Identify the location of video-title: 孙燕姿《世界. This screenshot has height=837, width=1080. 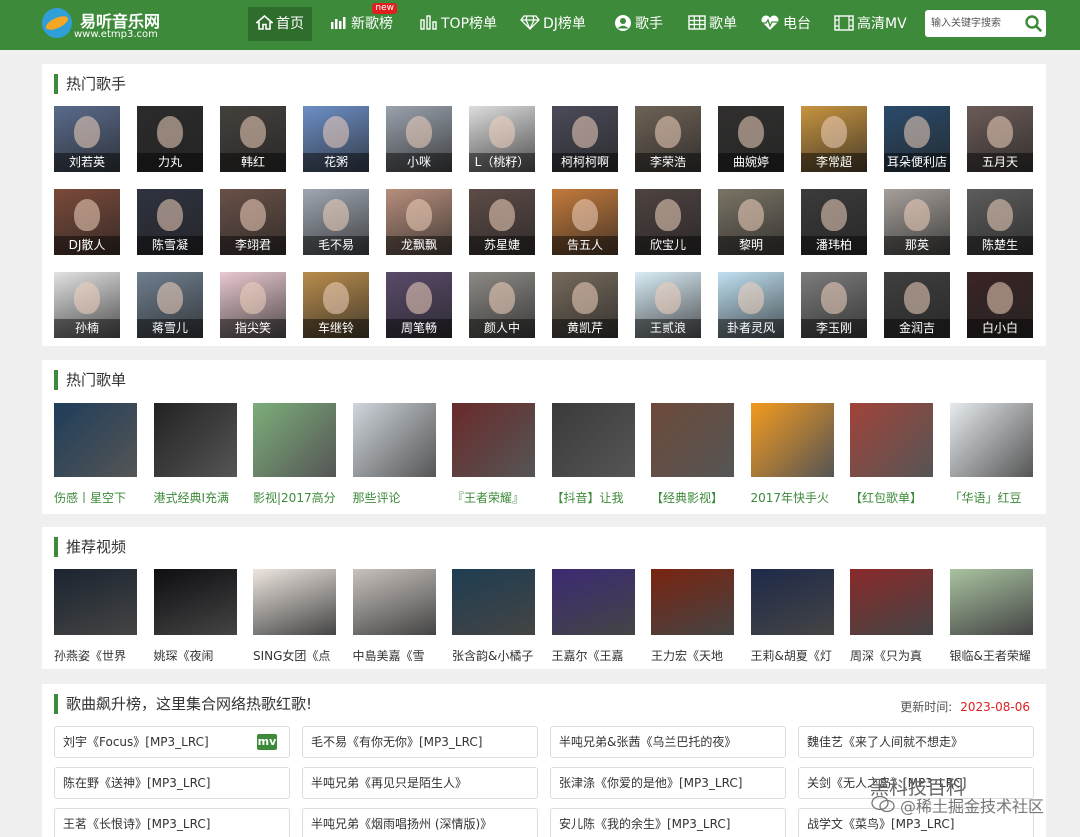
(95, 655).